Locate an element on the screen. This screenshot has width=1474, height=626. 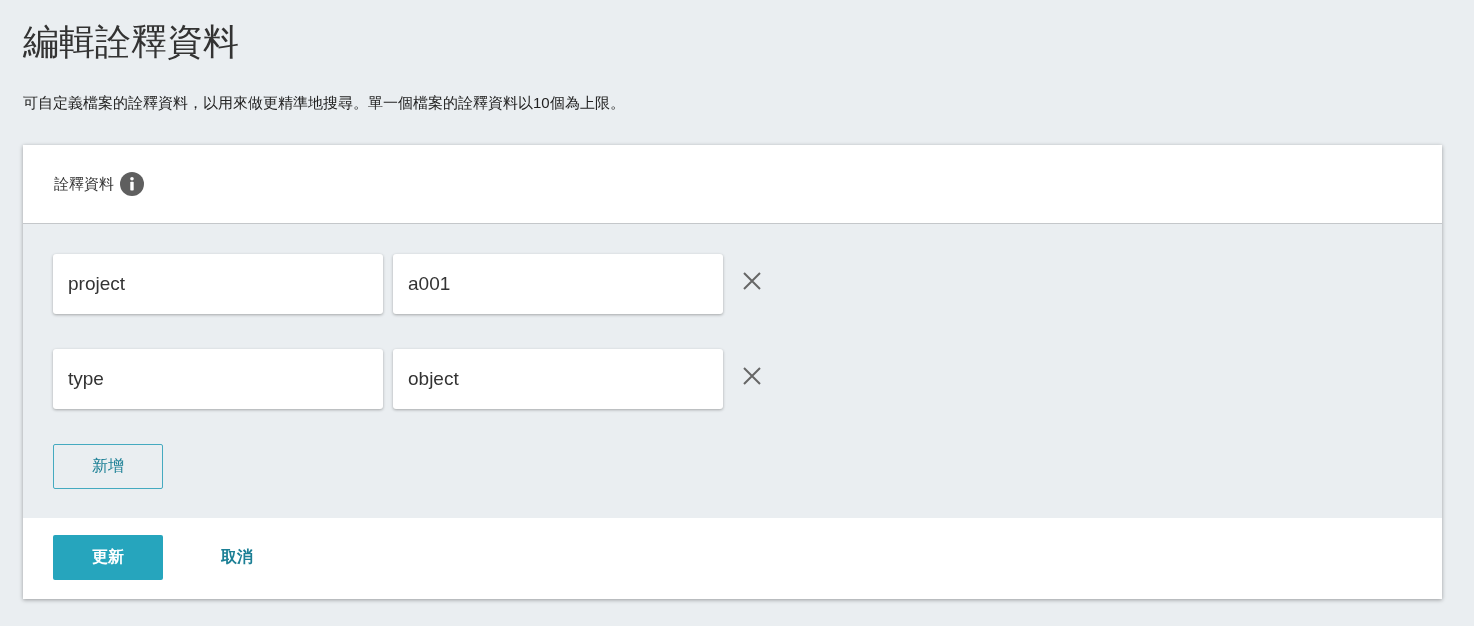
page-description: 可自定義檔案的詮釋資料，以用來做更精準地搜尋。單一個檔案的詮釋資料以10個為上限。 is located at coordinates (324, 103).